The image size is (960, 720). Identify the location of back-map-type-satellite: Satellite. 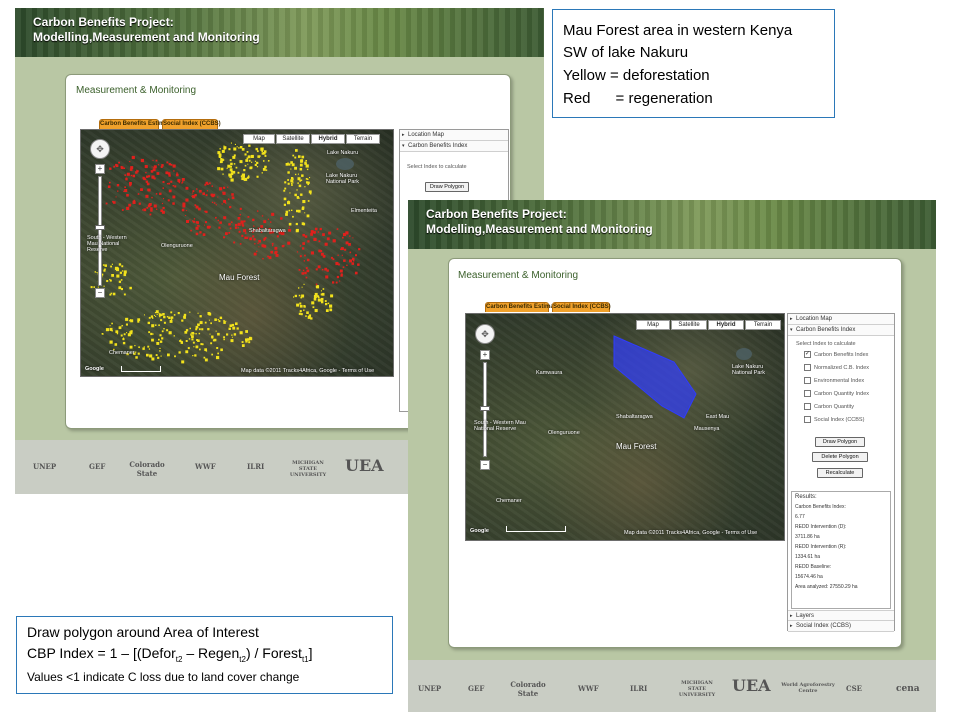
(293, 139).